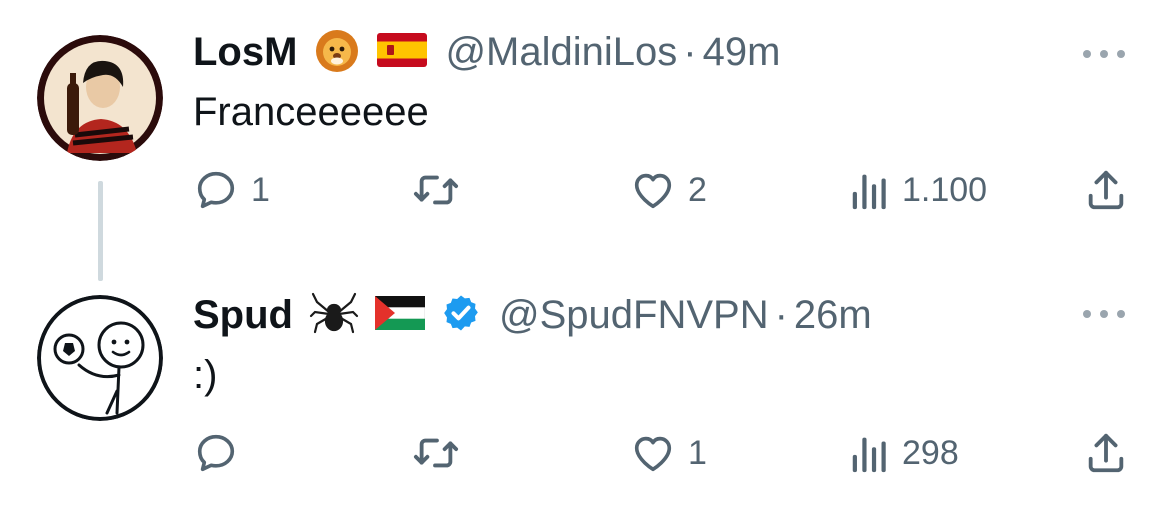 Image resolution: width=1170 pixels, height=510 pixels. What do you see at coordinates (402, 52) in the screenshot?
I see `spain-flag-icon` at bounding box center [402, 52].